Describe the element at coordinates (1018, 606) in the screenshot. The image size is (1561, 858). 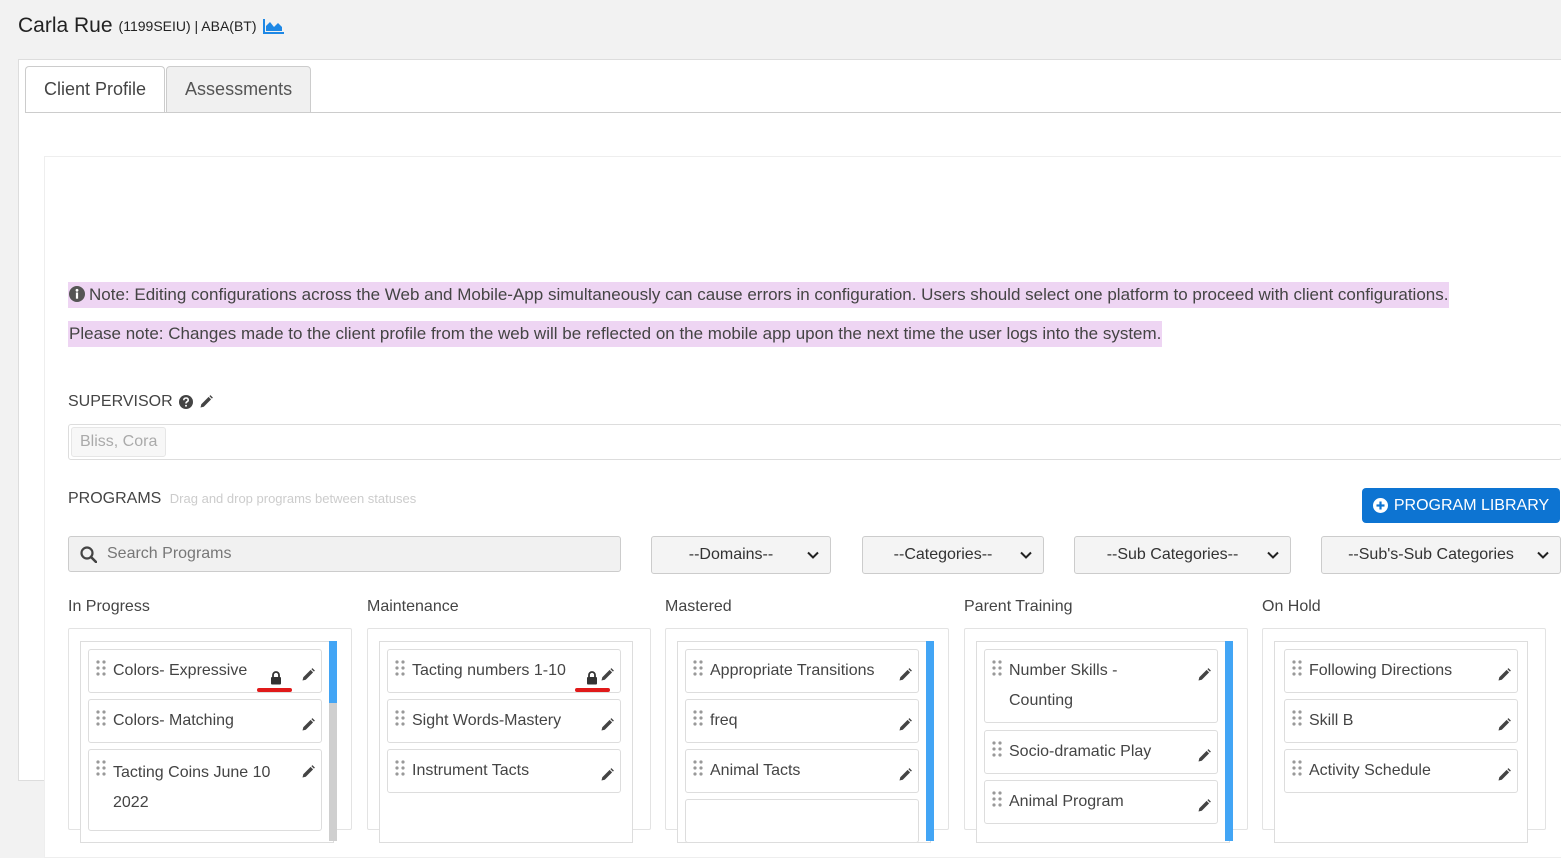
I see `column-title-parent-training: Parent Training` at that location.